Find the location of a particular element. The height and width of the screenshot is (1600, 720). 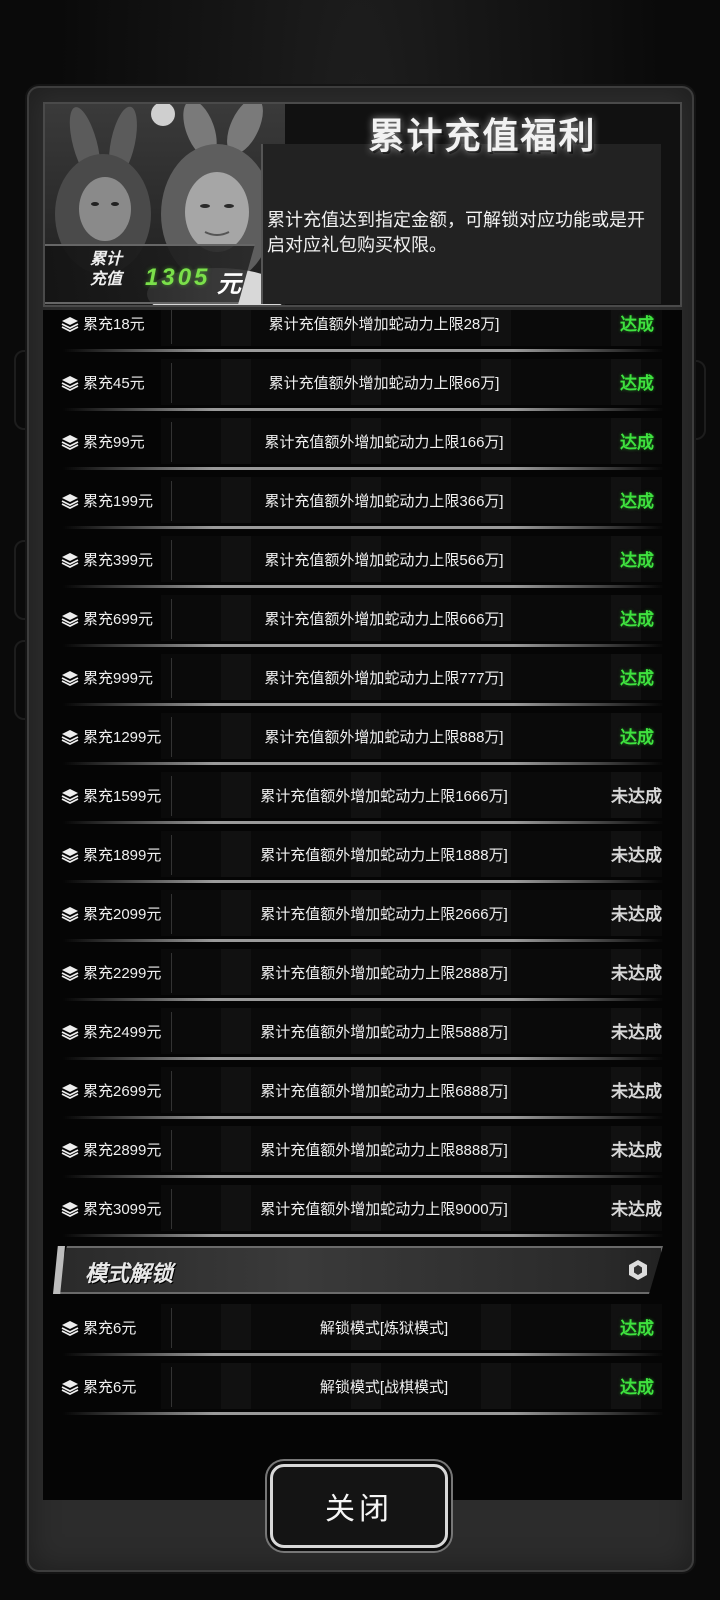

reward-row: 累充1599元 累计充值额外增加蛇动力上限1666万] 未达成 is located at coordinates (362, 796).